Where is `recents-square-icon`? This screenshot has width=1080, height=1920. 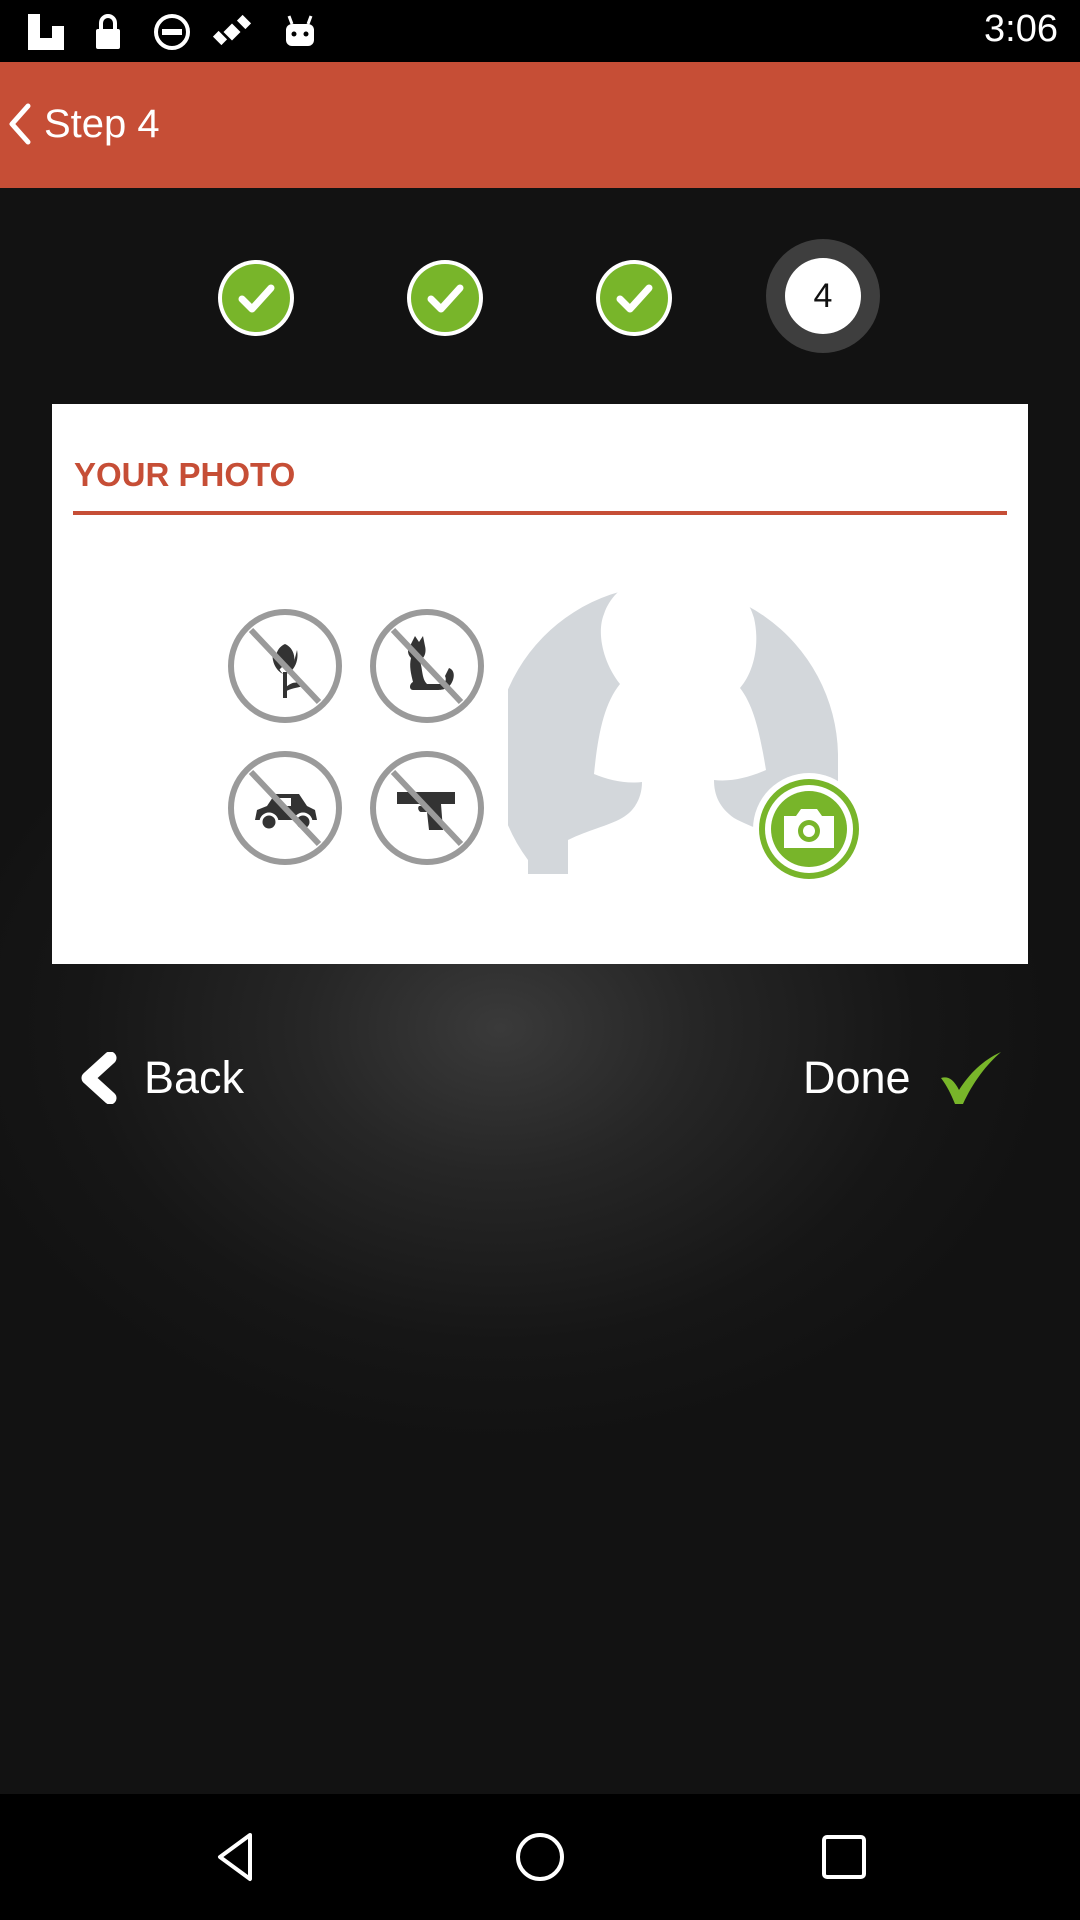
recents-square-icon is located at coordinates (844, 1857).